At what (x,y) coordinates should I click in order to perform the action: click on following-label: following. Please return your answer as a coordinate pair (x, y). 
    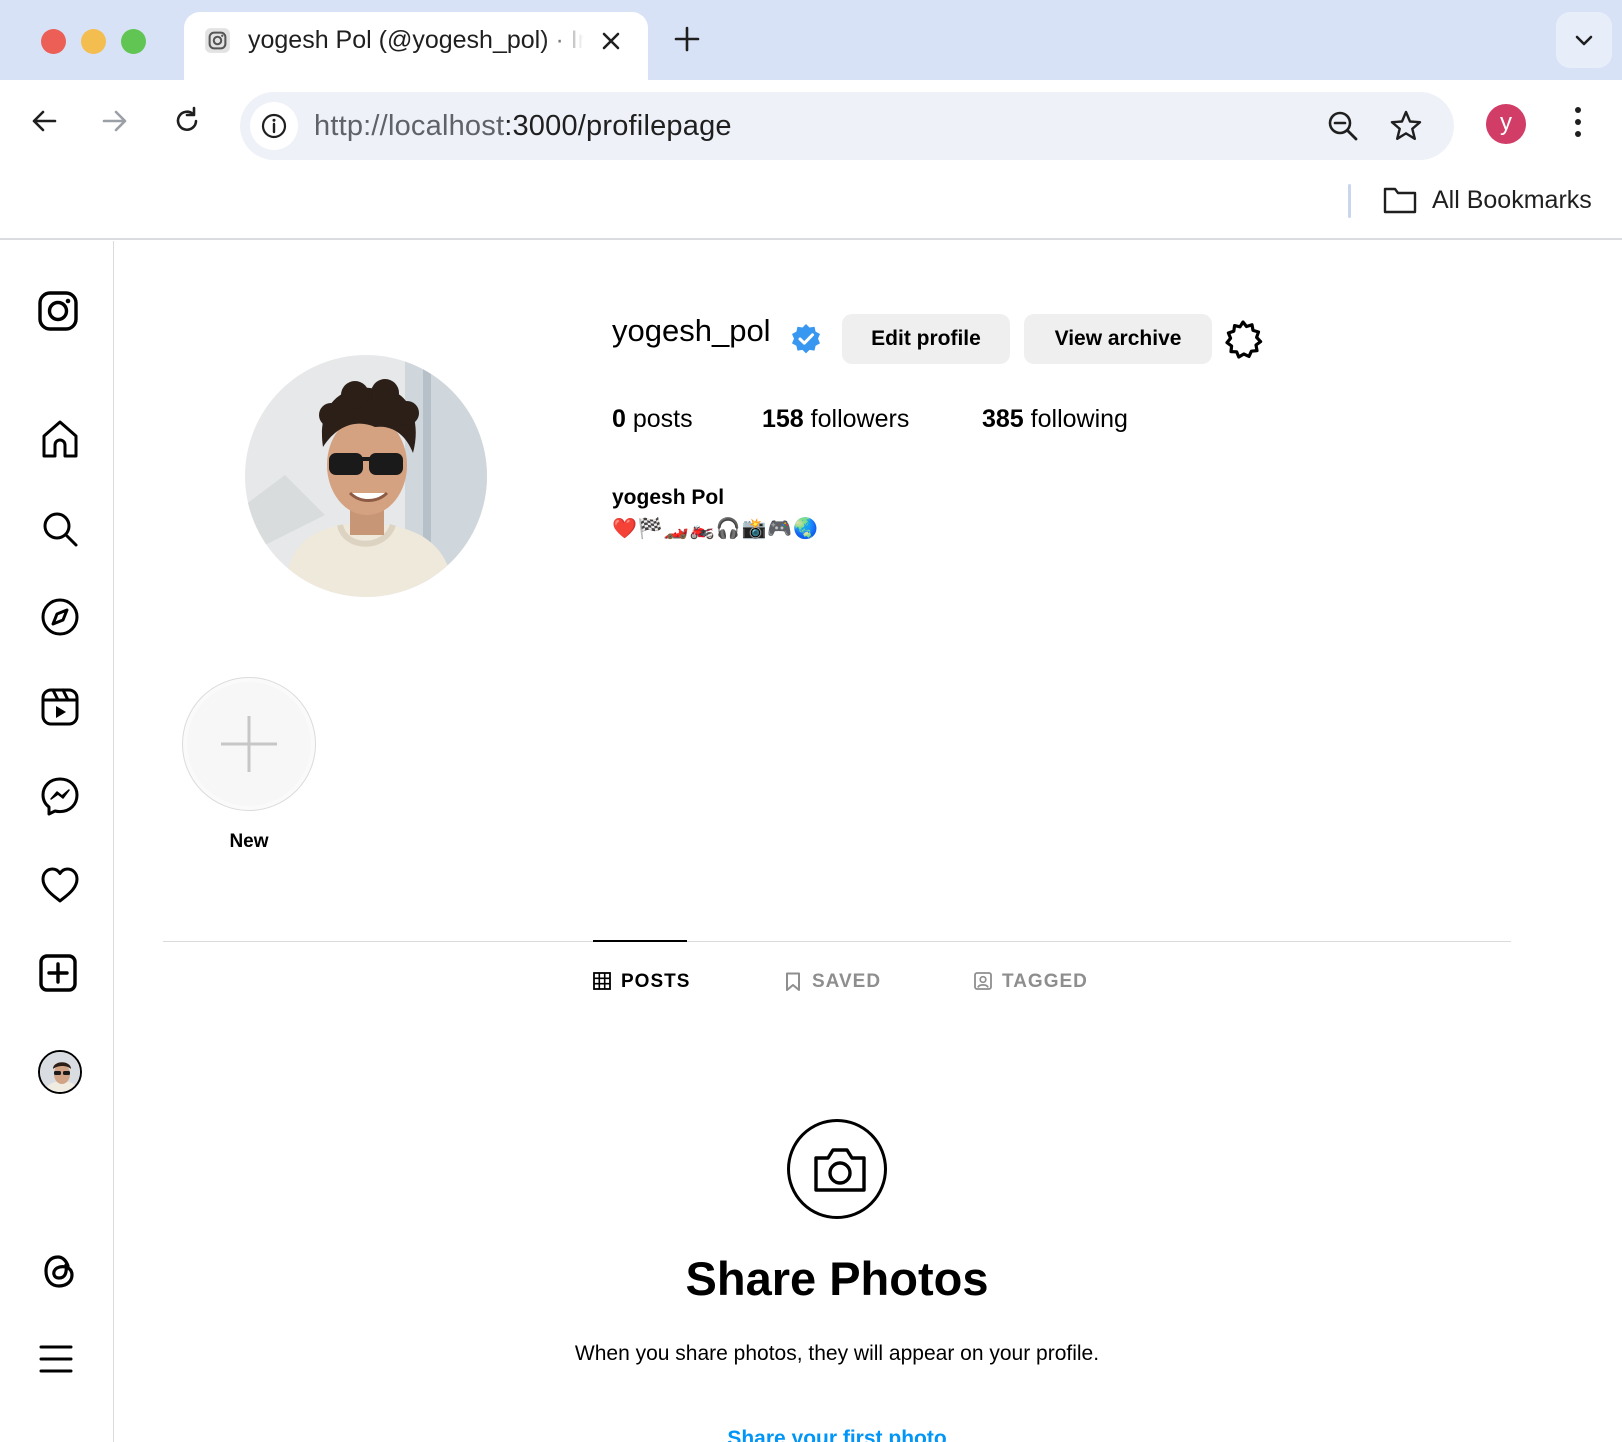
    Looking at the image, I should click on (1079, 419).